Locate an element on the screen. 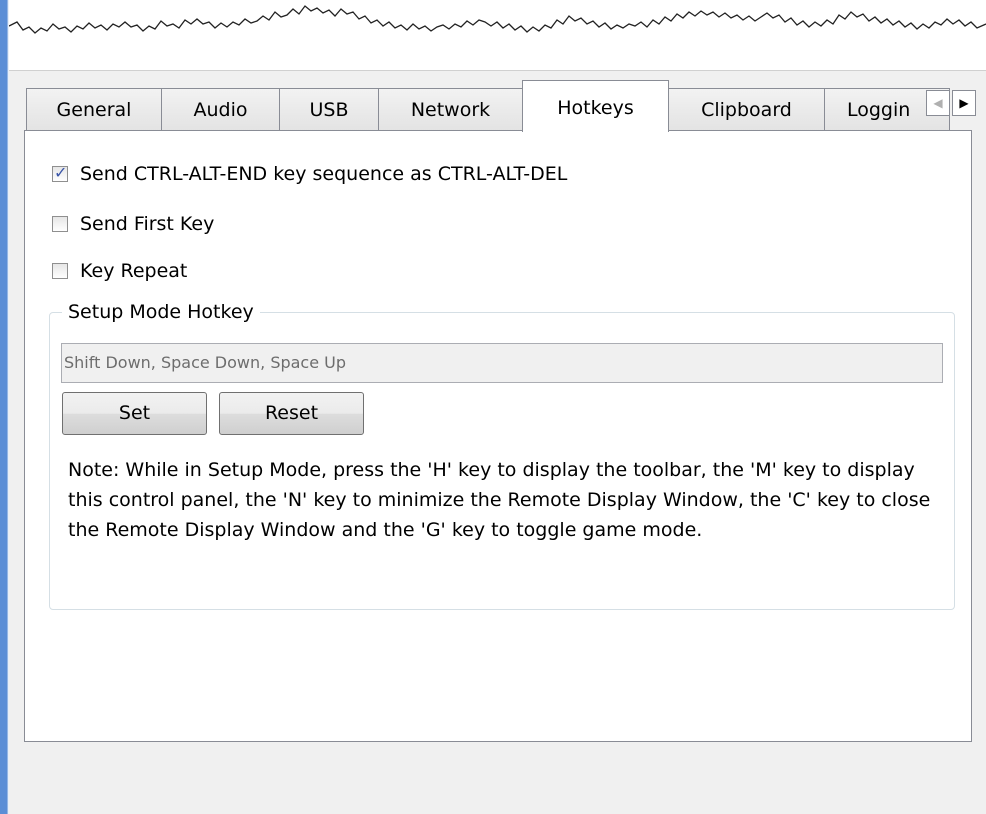 The height and width of the screenshot is (814, 986). check-mark-icon: ✓ is located at coordinates (61, 172).